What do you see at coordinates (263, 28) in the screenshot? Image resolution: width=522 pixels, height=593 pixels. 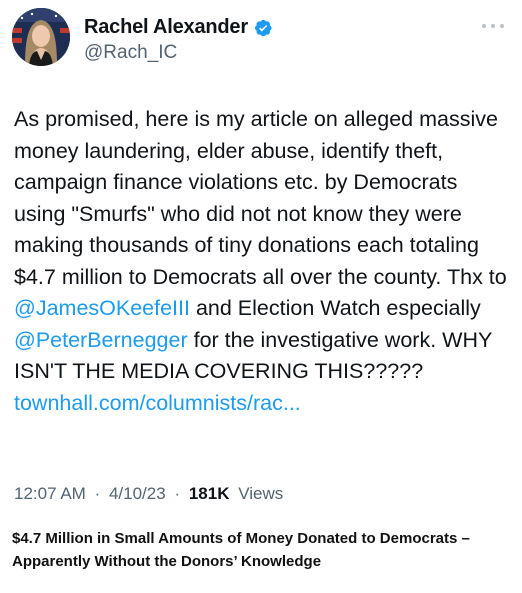 I see `verified-badge-icon` at bounding box center [263, 28].